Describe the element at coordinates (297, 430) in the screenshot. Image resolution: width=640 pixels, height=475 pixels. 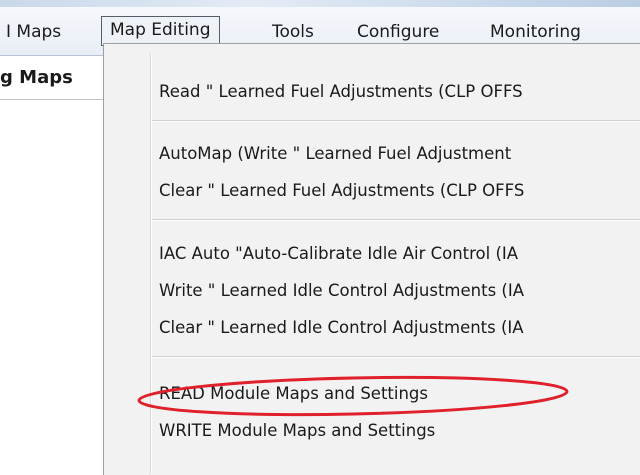
I see `menu-item-write-module-maps: WRITE Module Maps and Settings` at that location.